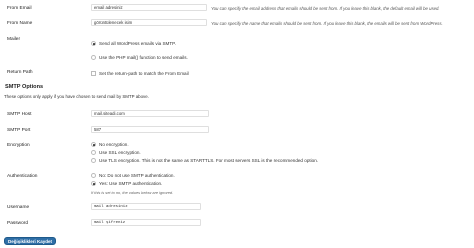 This screenshot has height=248, width=474. What do you see at coordinates (146, 206) in the screenshot?
I see `username-input: mail adresiniz` at bounding box center [146, 206].